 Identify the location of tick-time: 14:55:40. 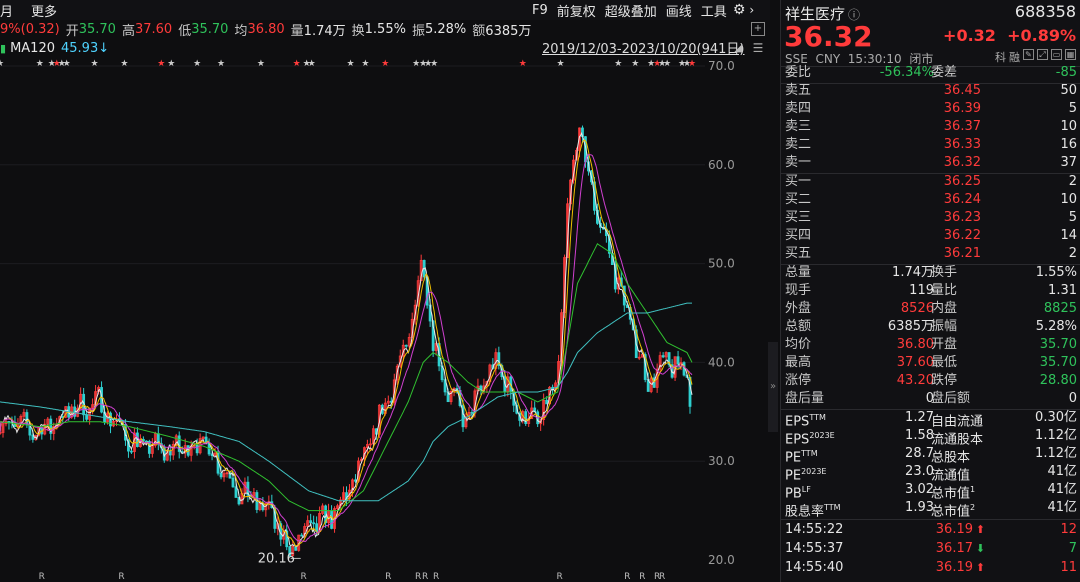
(814, 567).